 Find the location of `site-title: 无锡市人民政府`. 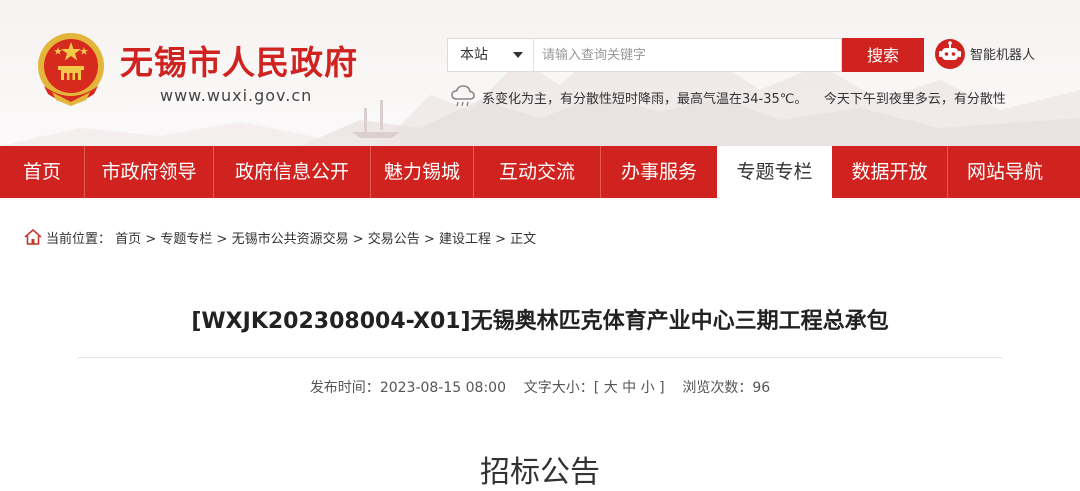

site-title: 无锡市人民政府 is located at coordinates (239, 60).